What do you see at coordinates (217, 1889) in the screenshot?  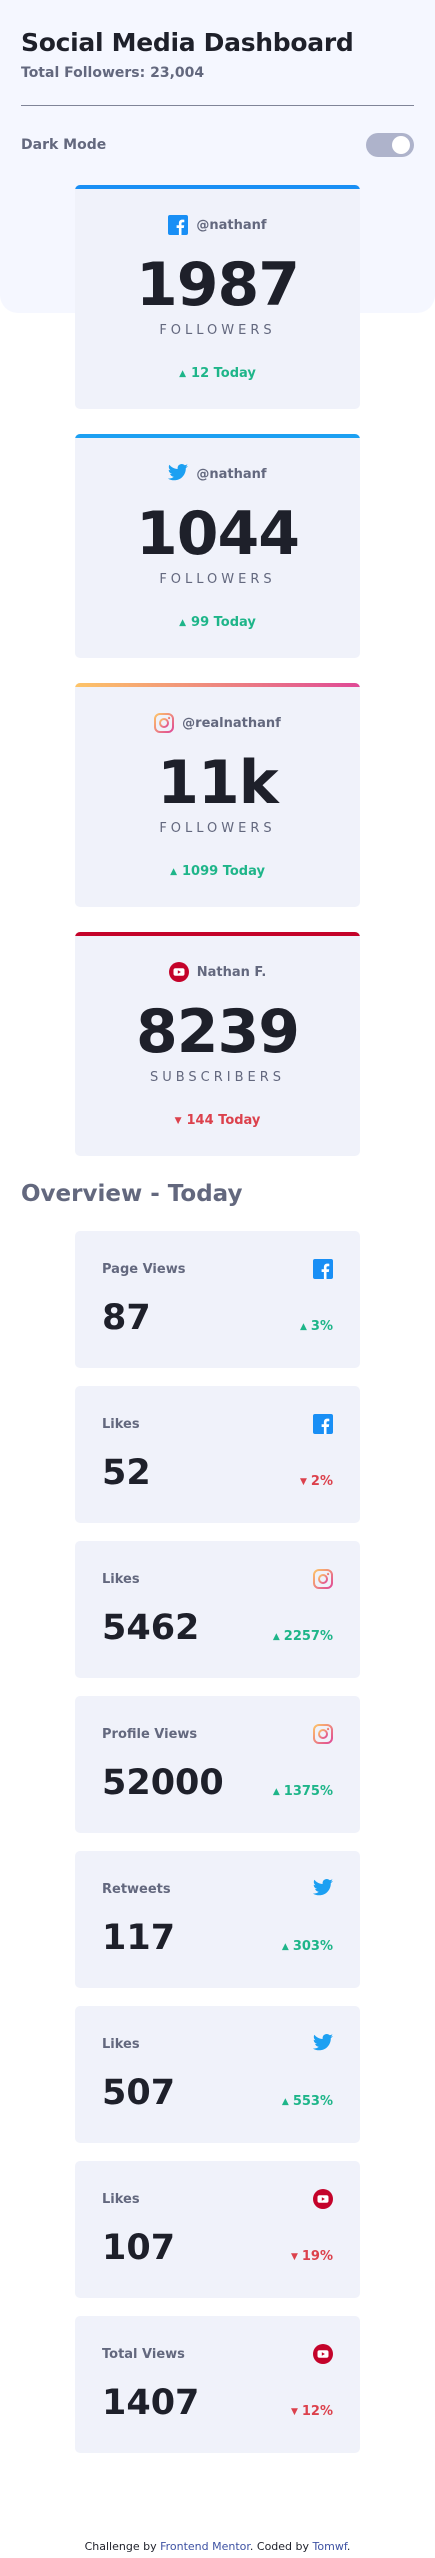 I see `overview-card-header: Retweets` at bounding box center [217, 1889].